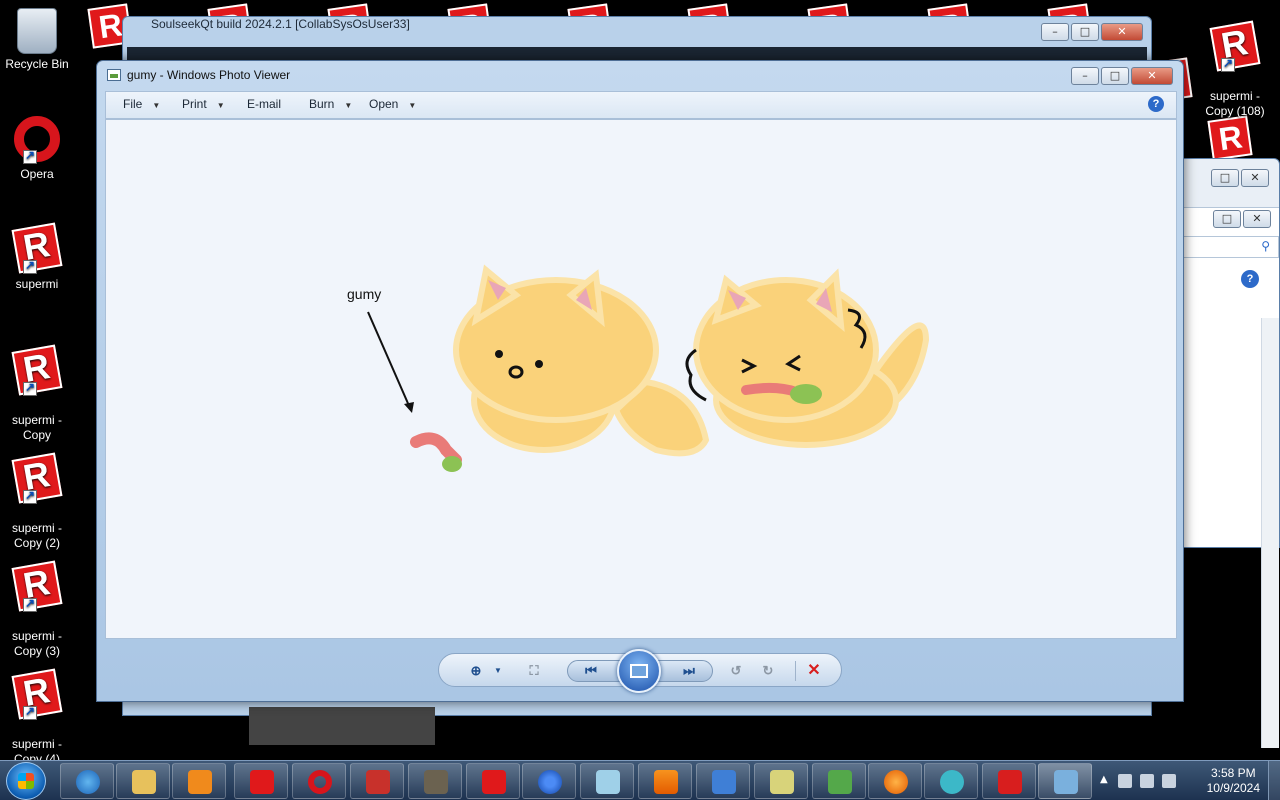  Describe the element at coordinates (534, 671) in the screenshot. I see `actual-size-icon: ⛶` at that location.